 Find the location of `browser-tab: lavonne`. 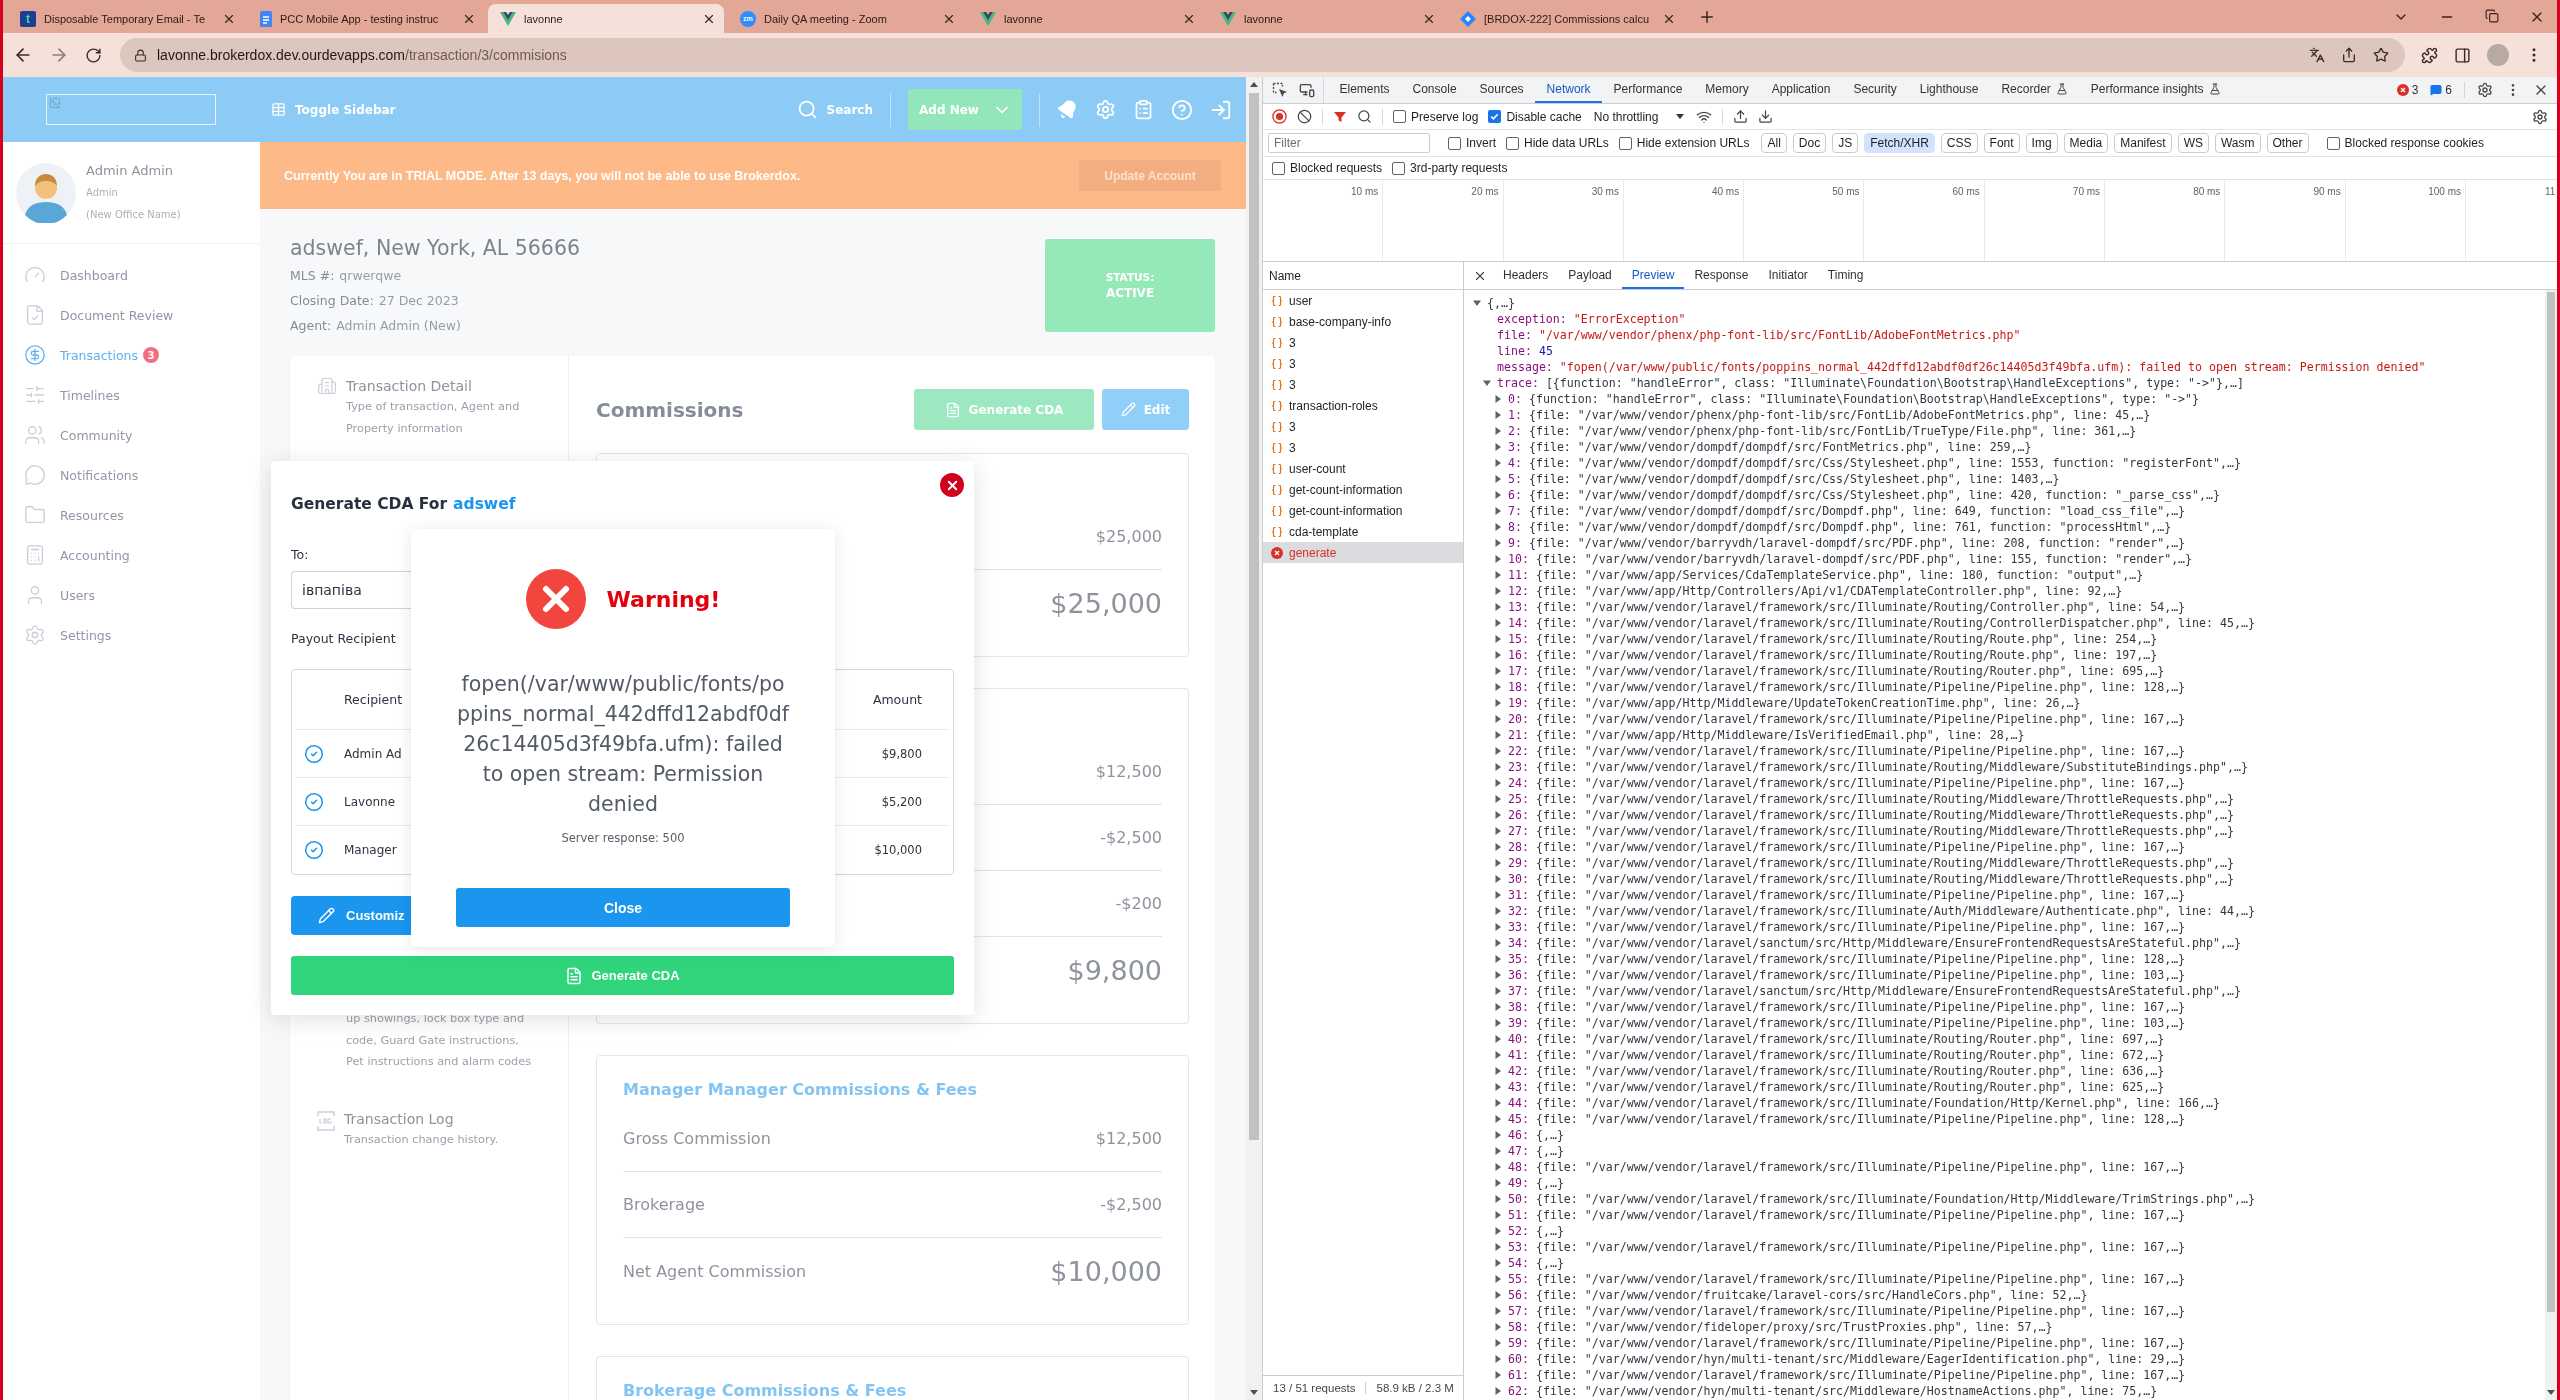

browser-tab: lavonne is located at coordinates (606, 18).